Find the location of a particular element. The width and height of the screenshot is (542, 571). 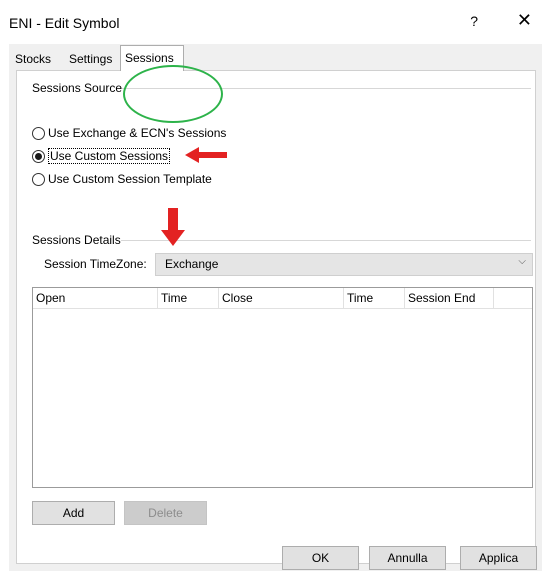

session-timezone-label: Session TimeZone: is located at coordinates (95, 264).